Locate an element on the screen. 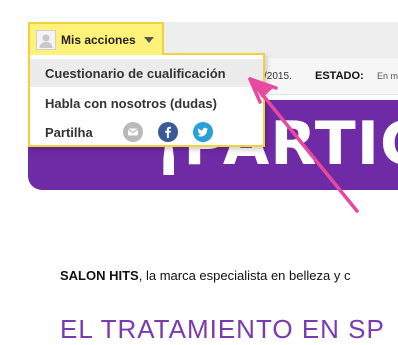 The width and height of the screenshot is (398, 345). email-icon is located at coordinates (133, 132).